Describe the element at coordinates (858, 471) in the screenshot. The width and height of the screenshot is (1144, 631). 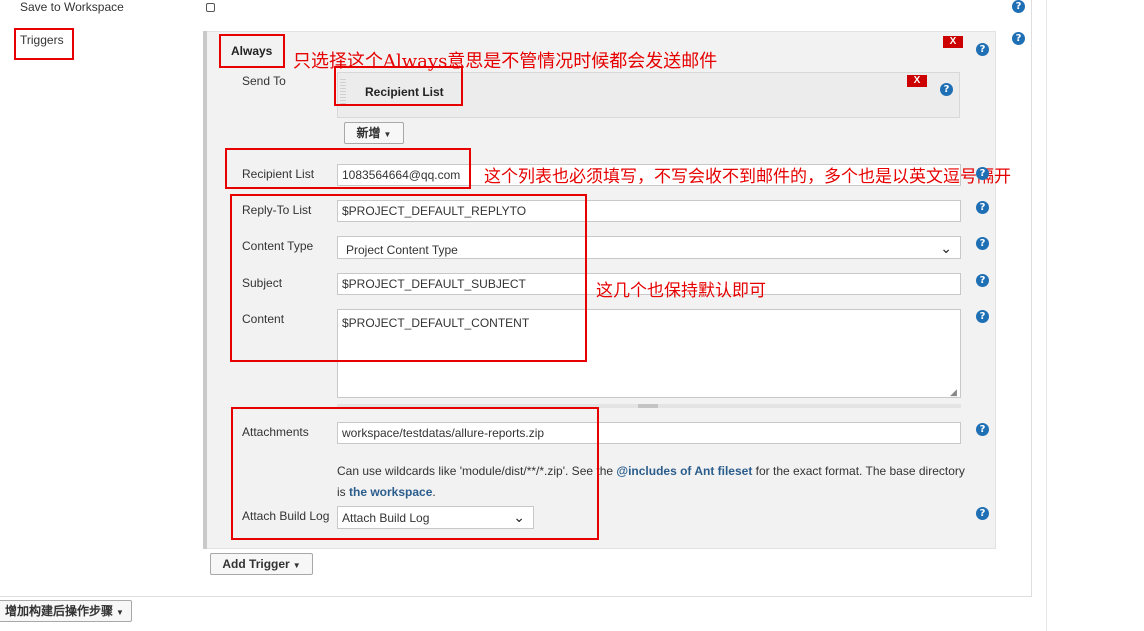
I see `hint-text: for the exact format. The base directory` at that location.